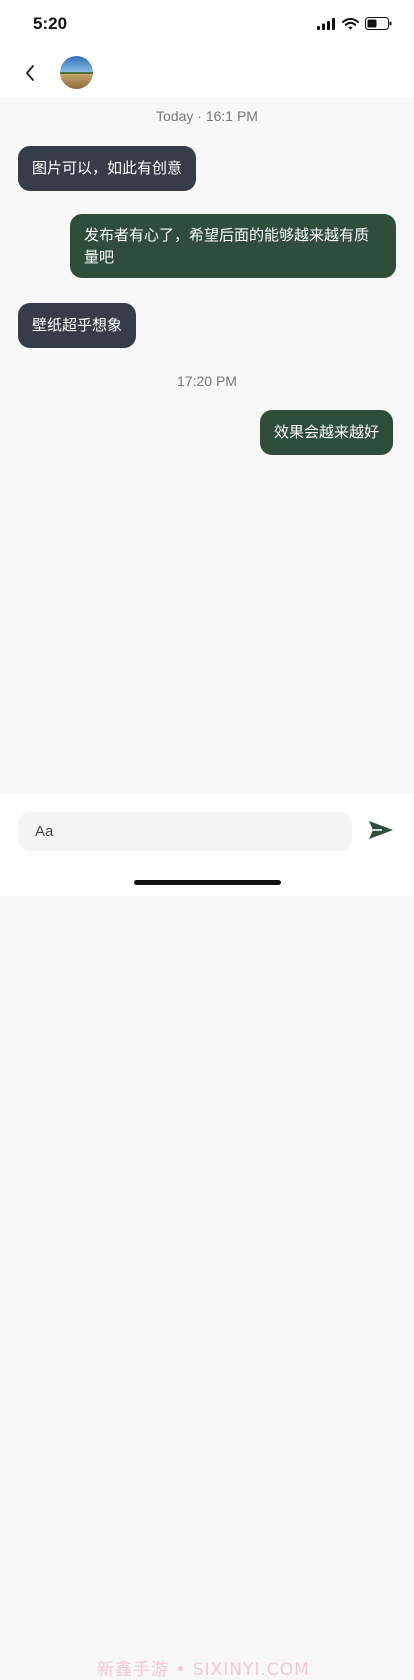  I want to click on watermark: 新鑫手游 • SIXINYI.COM, so click(203, 1670).